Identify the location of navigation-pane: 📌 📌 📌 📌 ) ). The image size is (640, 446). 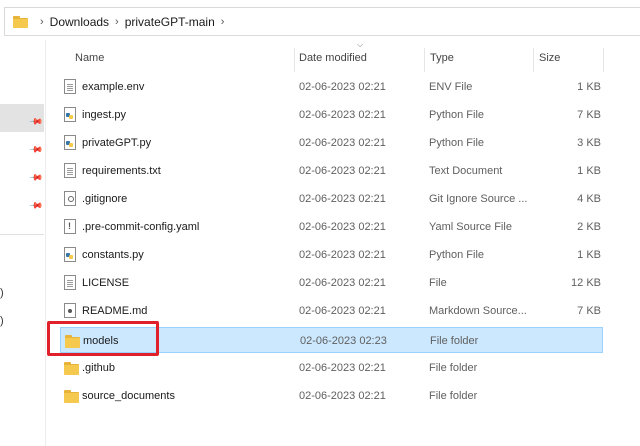
(23, 243).